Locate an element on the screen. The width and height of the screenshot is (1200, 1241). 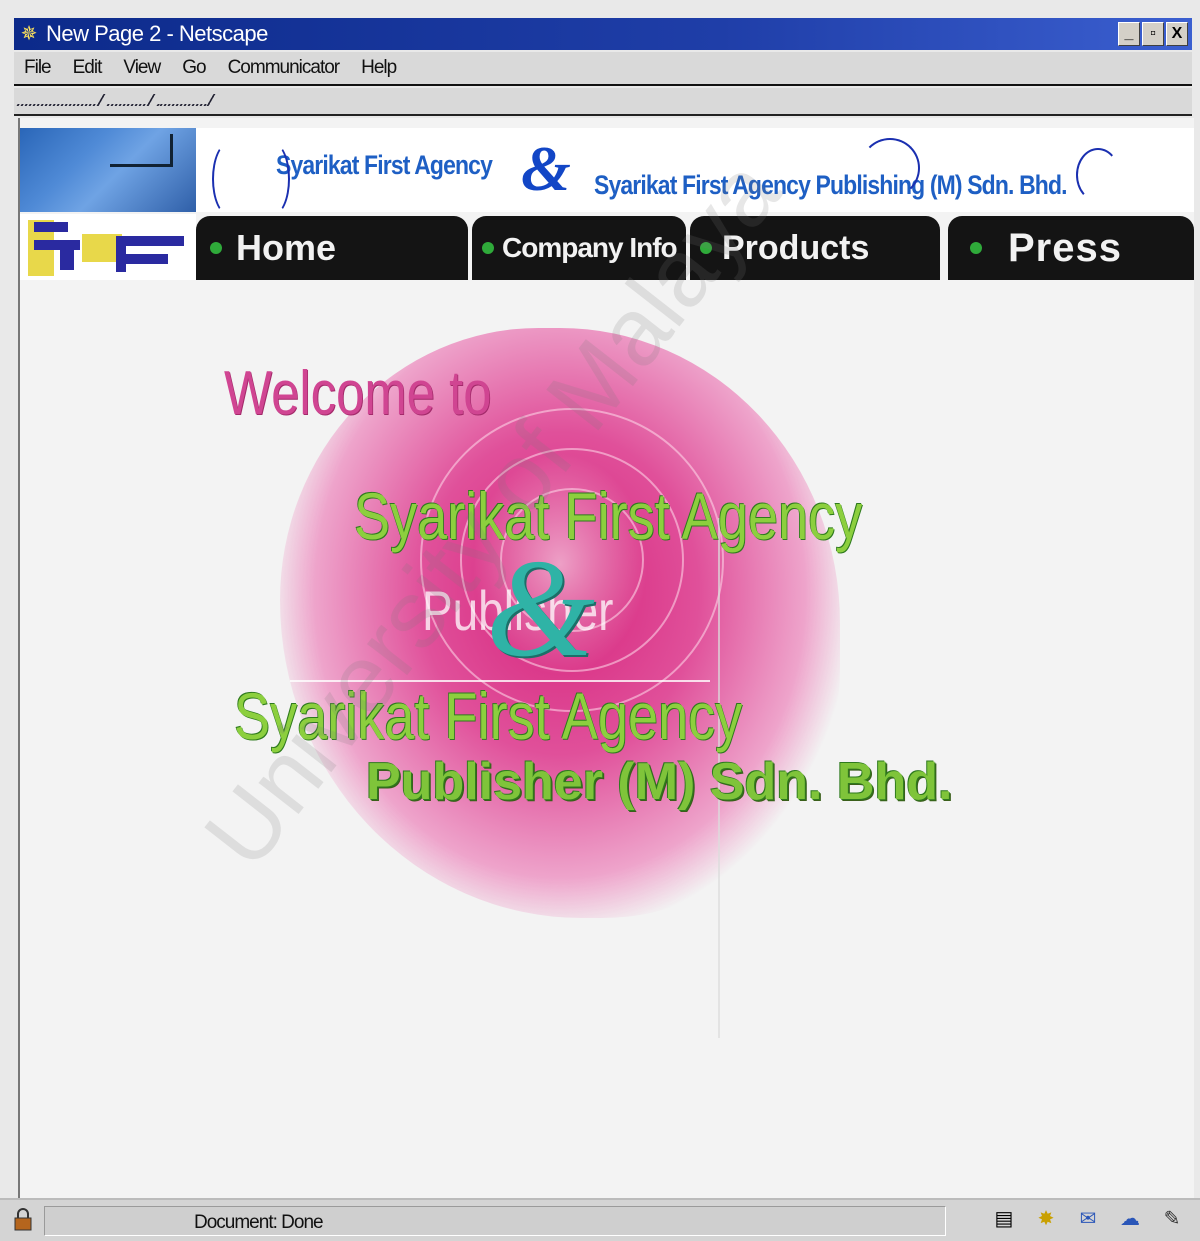
component-bar: ▤ ✸ ✉ ☁ ✎ is located at coordinates (1088, 1219).